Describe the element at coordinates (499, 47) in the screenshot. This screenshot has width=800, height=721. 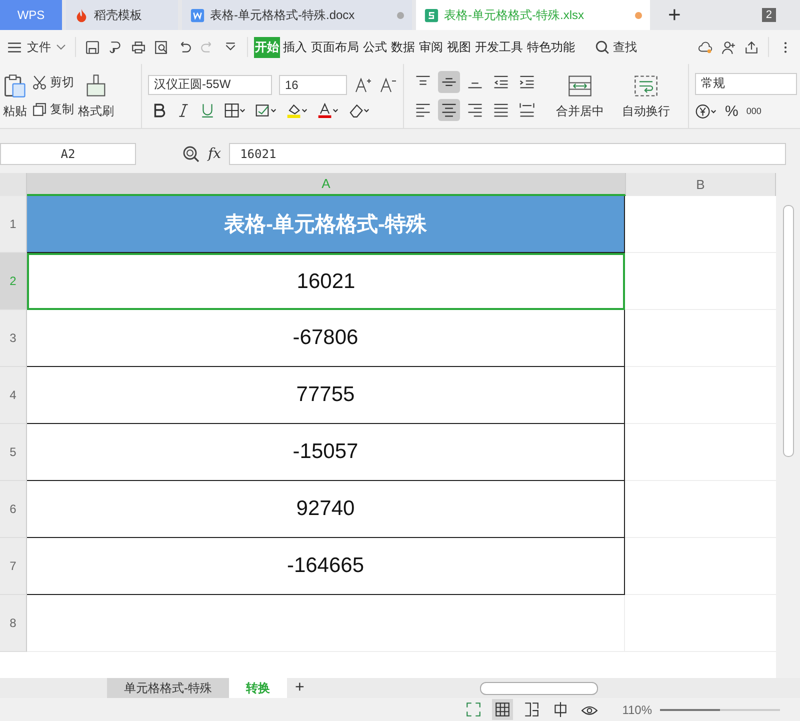
I see `ribbon-tab: 开发工具` at that location.